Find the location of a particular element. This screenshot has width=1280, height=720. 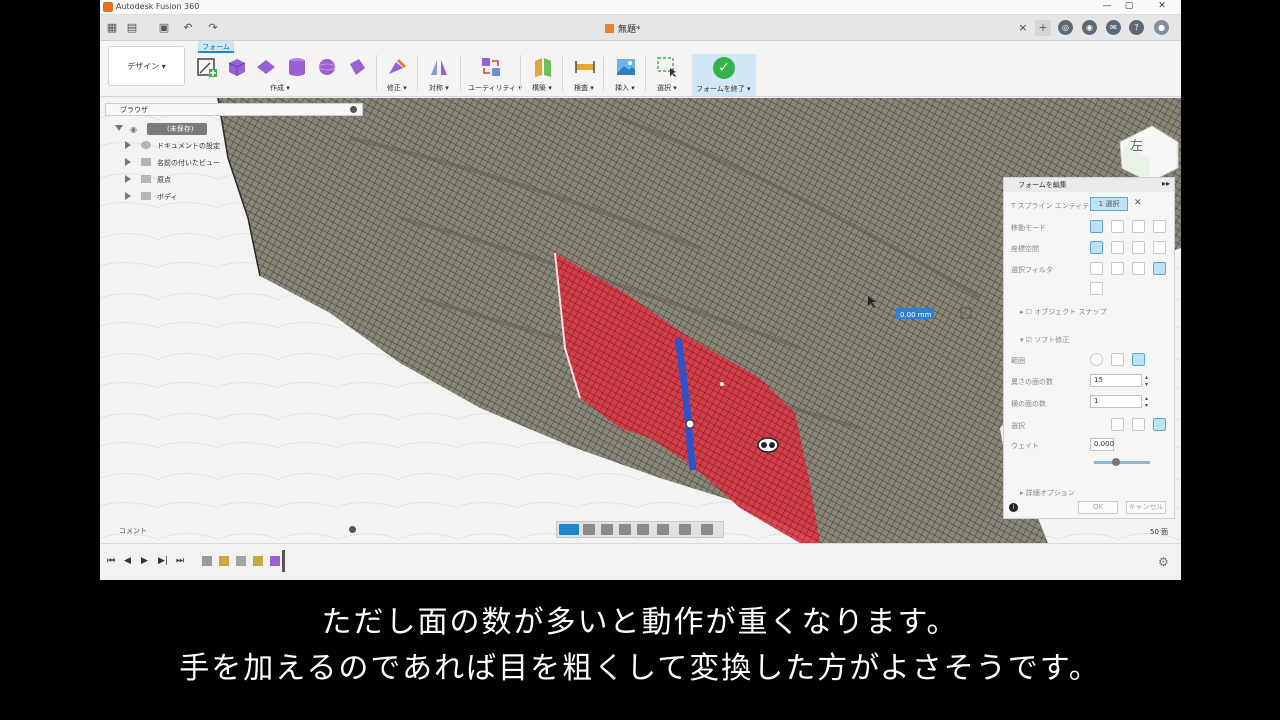

look-at-icon is located at coordinates (589, 529).